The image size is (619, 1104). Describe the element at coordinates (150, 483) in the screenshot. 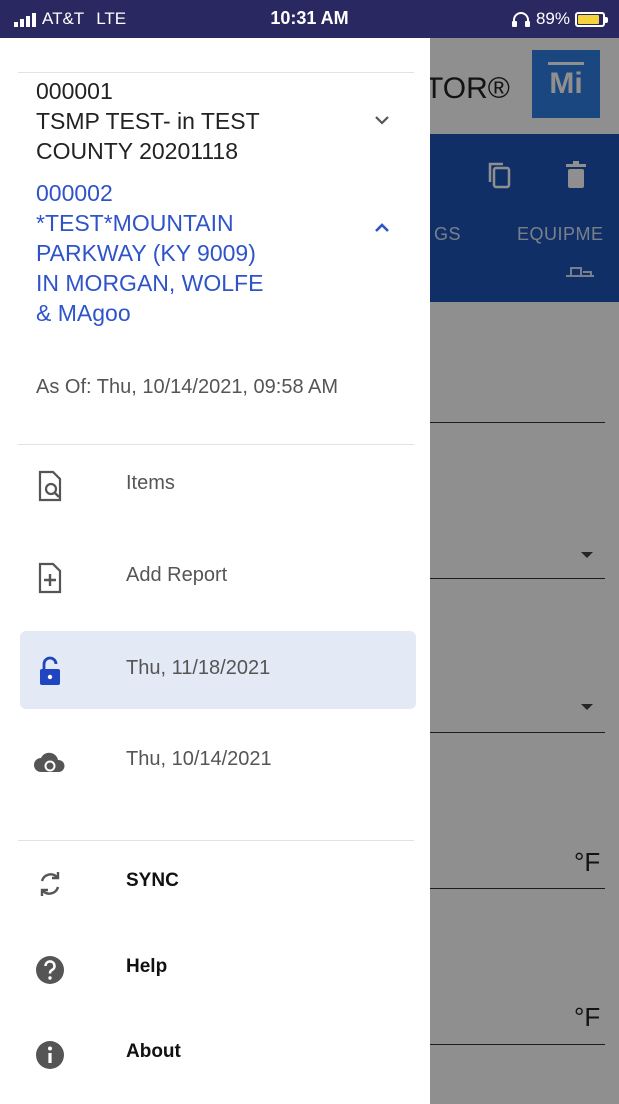

I see `menu-item-label: Items` at that location.